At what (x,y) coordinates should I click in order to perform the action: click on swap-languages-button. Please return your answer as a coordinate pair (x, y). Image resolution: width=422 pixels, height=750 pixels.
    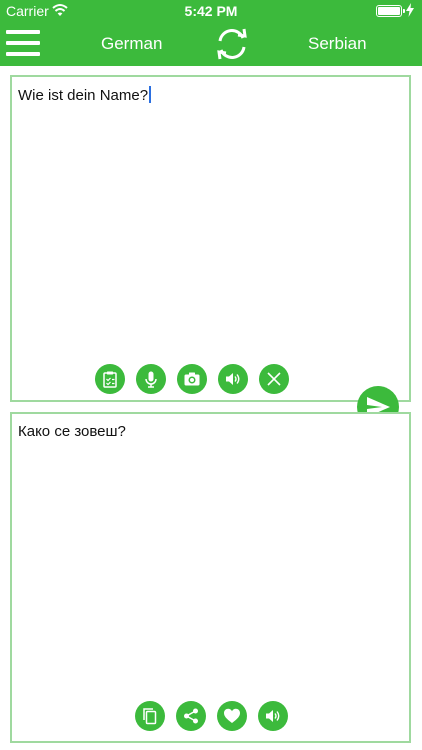
    Looking at the image, I should click on (232, 44).